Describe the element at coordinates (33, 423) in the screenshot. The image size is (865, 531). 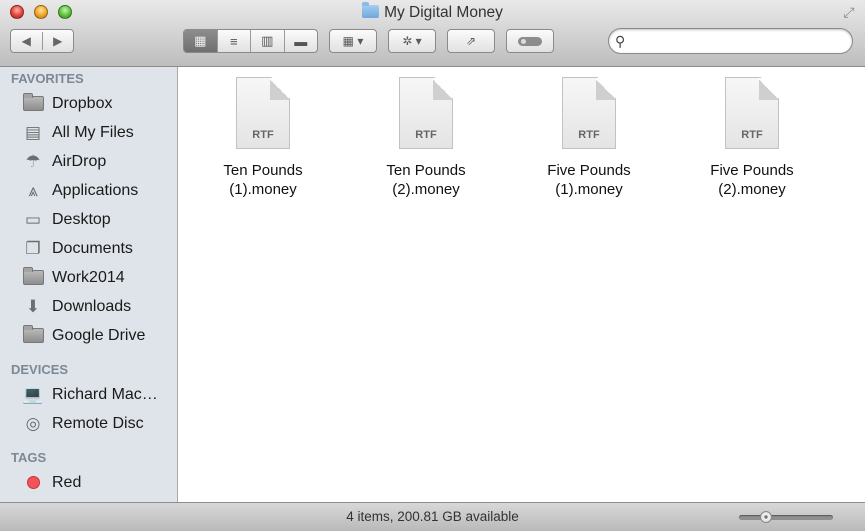
I see `disc-icon: ◎` at that location.